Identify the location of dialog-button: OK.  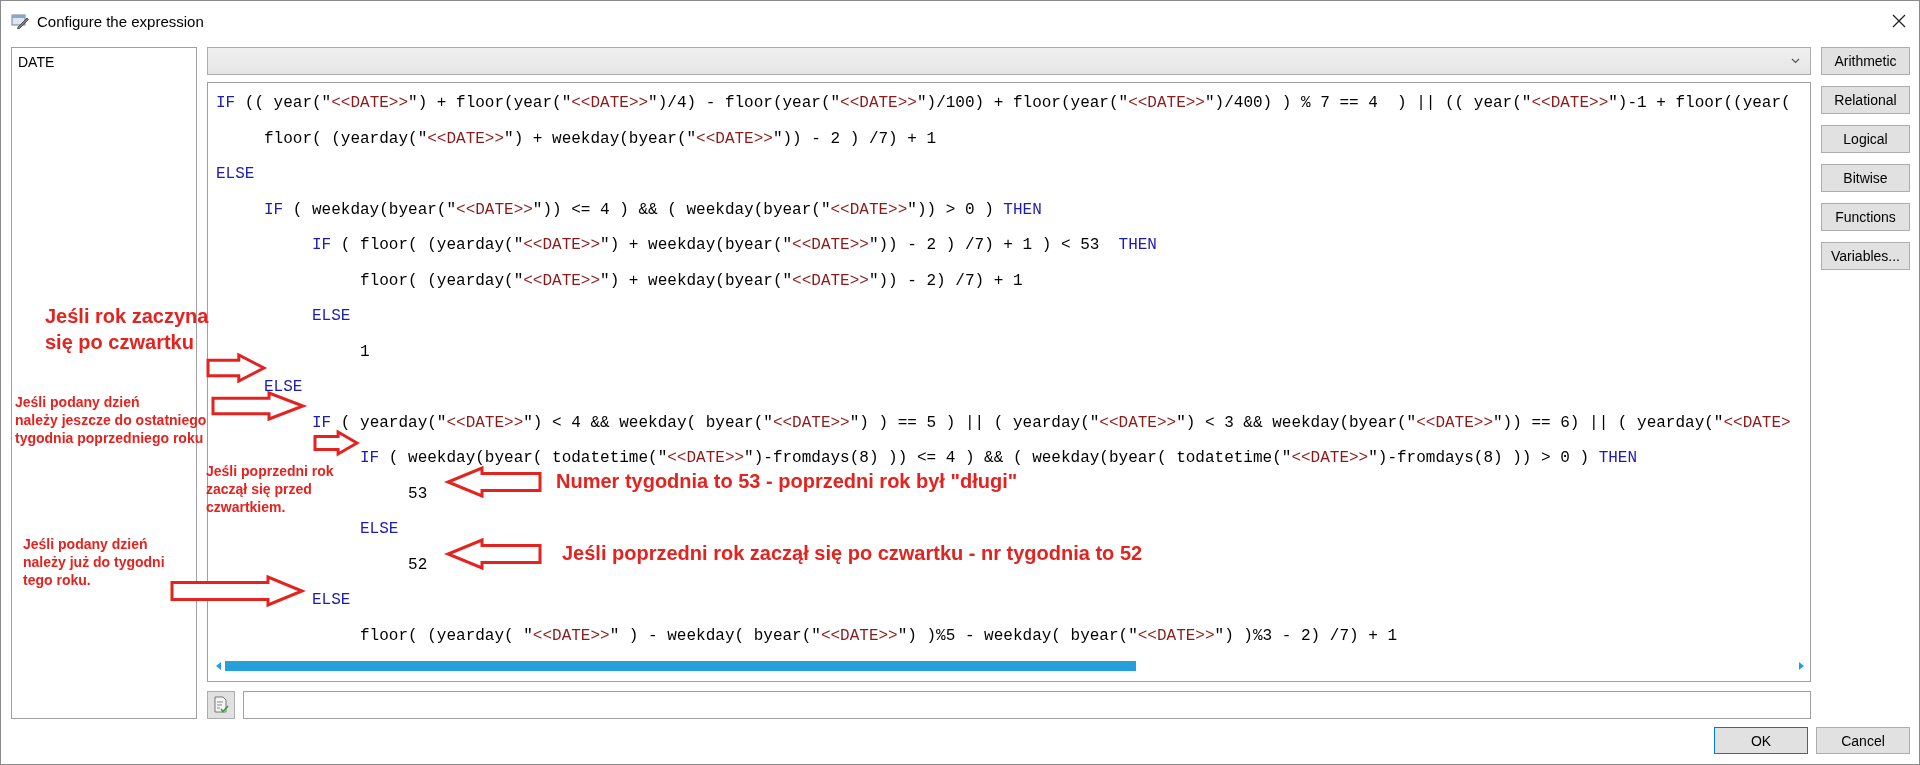
(1761, 740).